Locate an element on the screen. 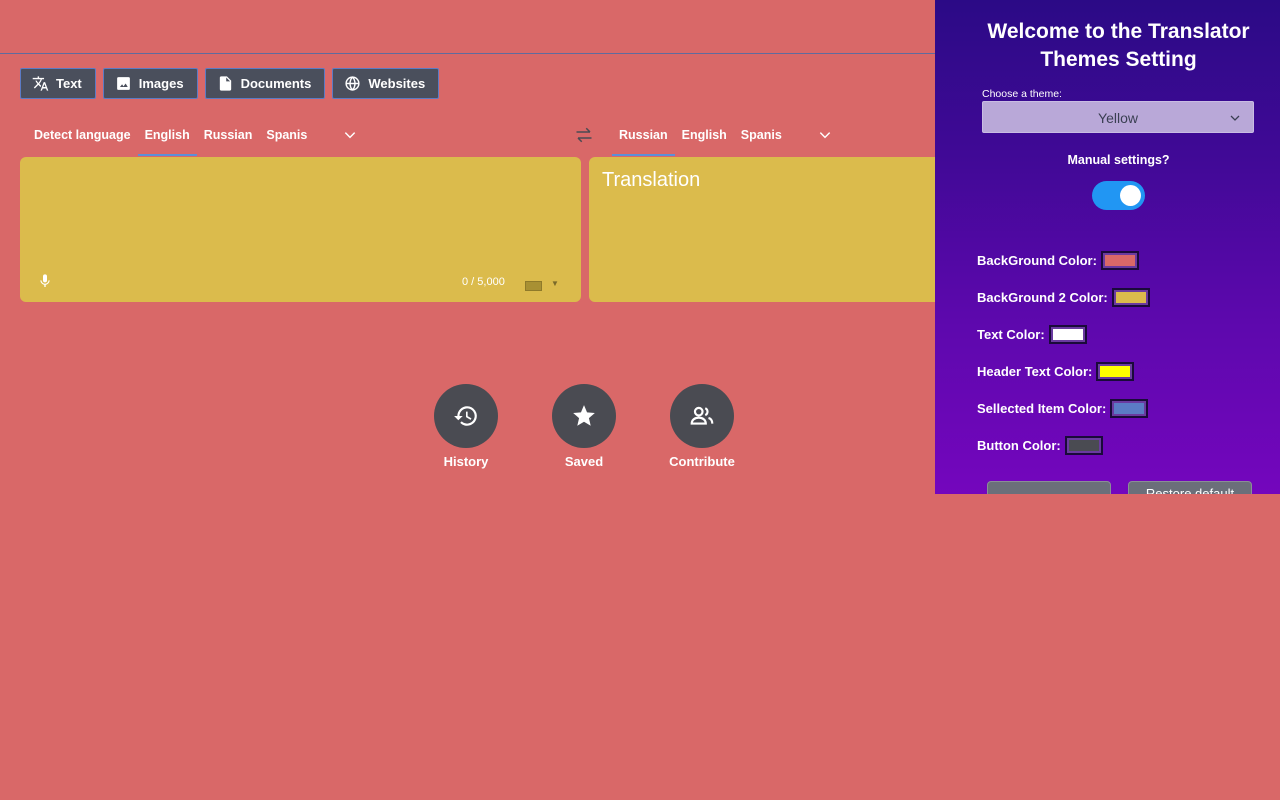 The height and width of the screenshot is (800, 1280). history-icon is located at coordinates (465, 416).